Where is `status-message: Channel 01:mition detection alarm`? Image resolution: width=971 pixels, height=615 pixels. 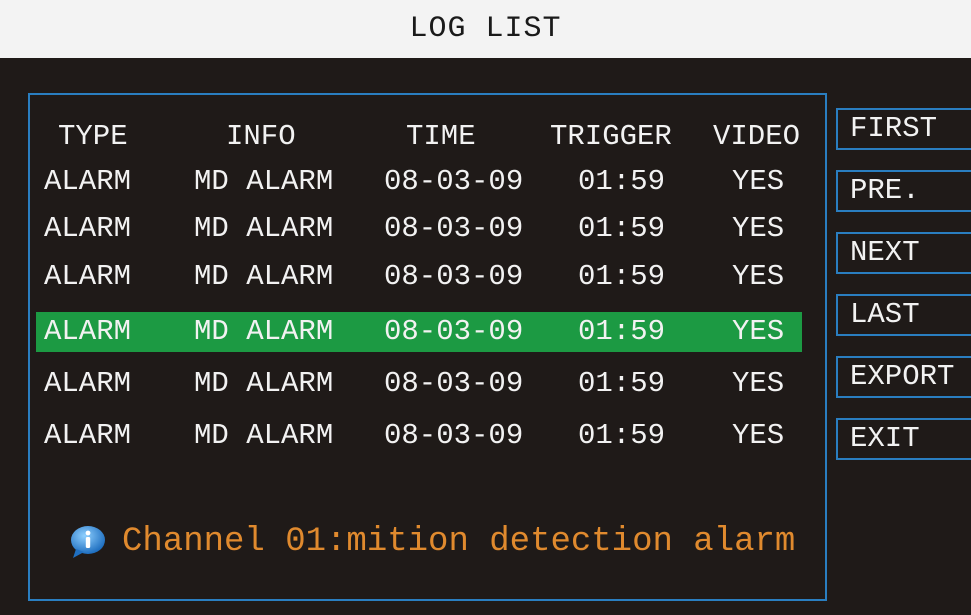
status-message: Channel 01:mition detection alarm is located at coordinates (459, 542).